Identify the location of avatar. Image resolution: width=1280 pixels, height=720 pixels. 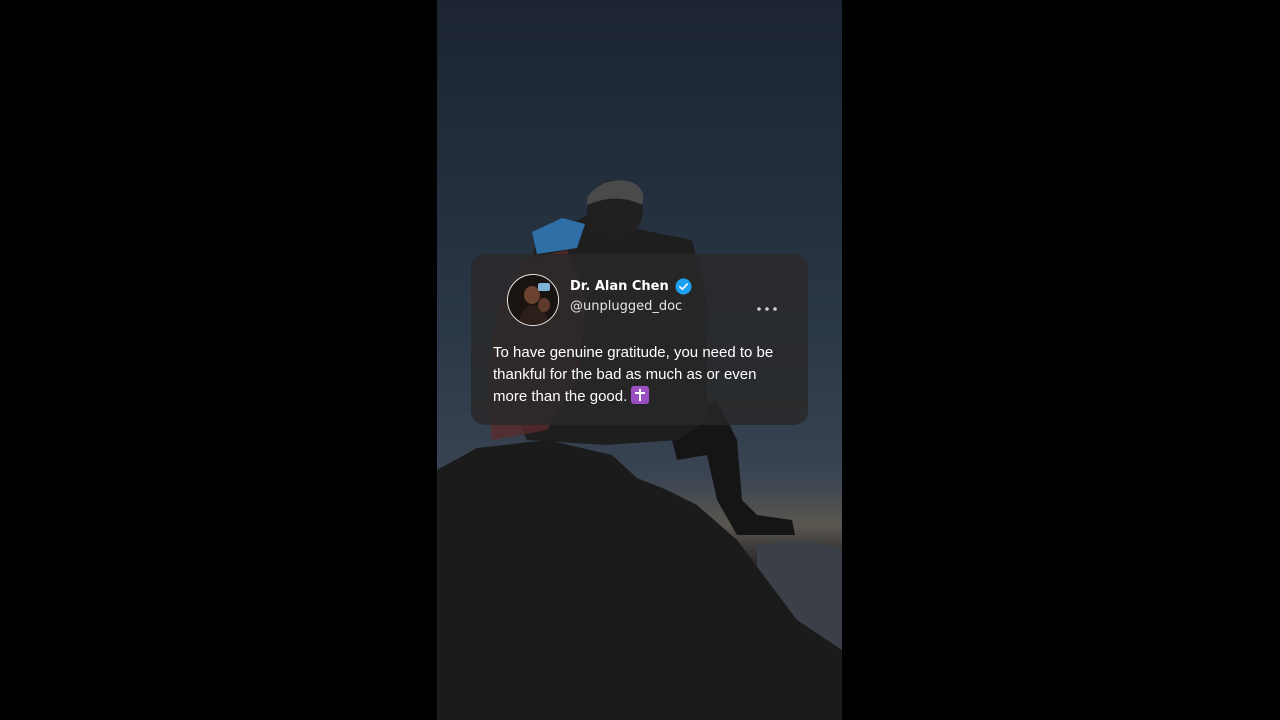
(533, 300).